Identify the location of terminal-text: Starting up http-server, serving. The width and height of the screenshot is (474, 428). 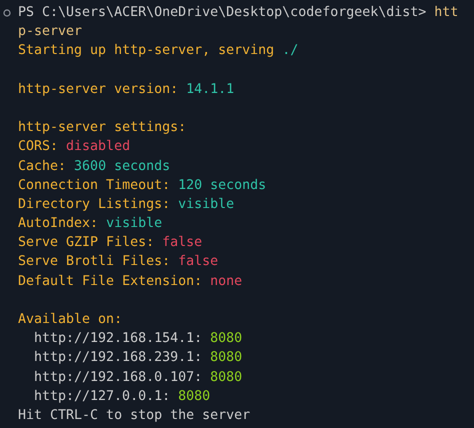
(146, 51).